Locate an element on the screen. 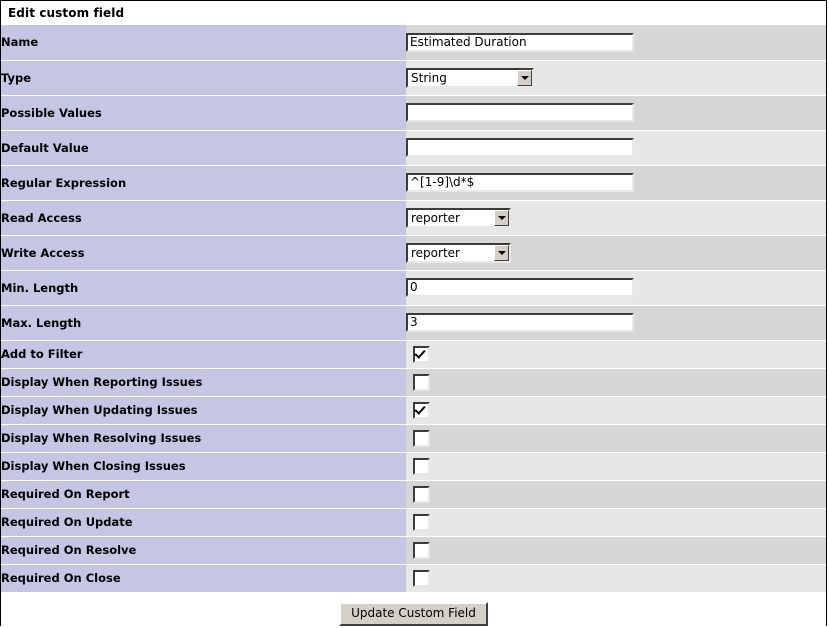 This screenshot has height=628, width=829. add-to-filter-checkbox is located at coordinates (421, 354).